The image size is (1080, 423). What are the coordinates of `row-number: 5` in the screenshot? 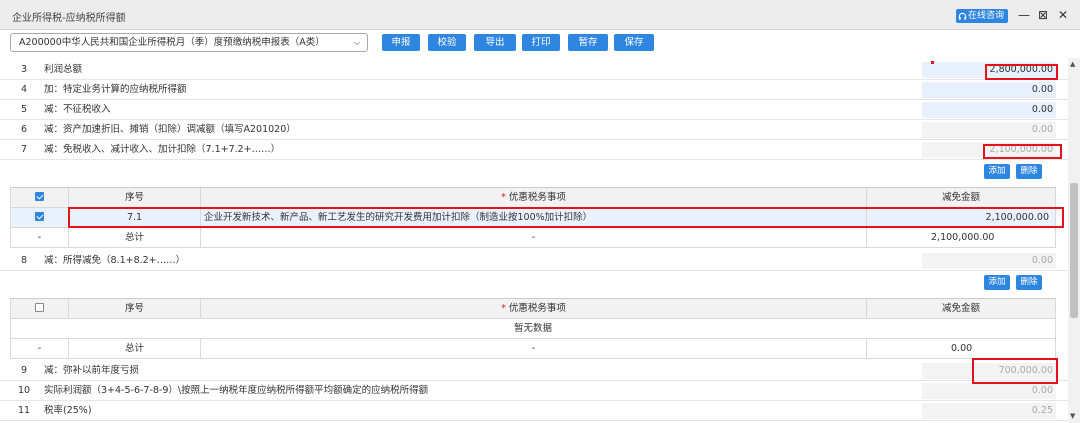 It's located at (24, 109).